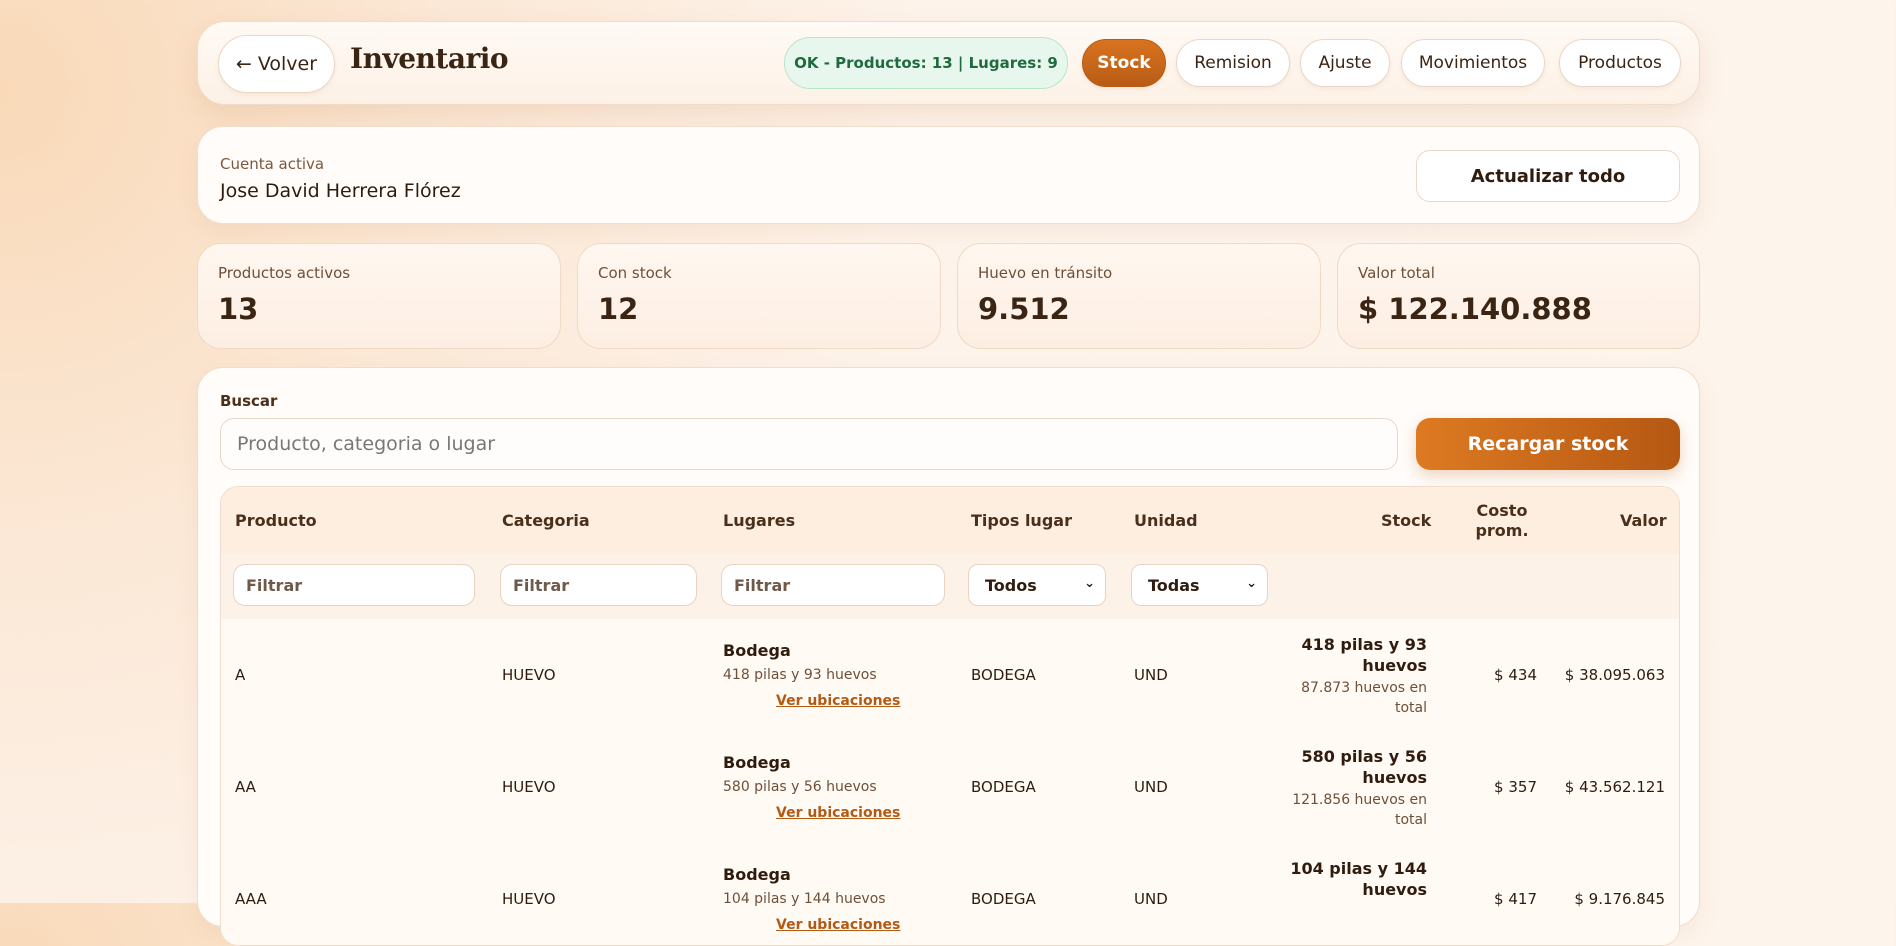  I want to click on tipos-lugar-value: Todos, so click(1011, 585).